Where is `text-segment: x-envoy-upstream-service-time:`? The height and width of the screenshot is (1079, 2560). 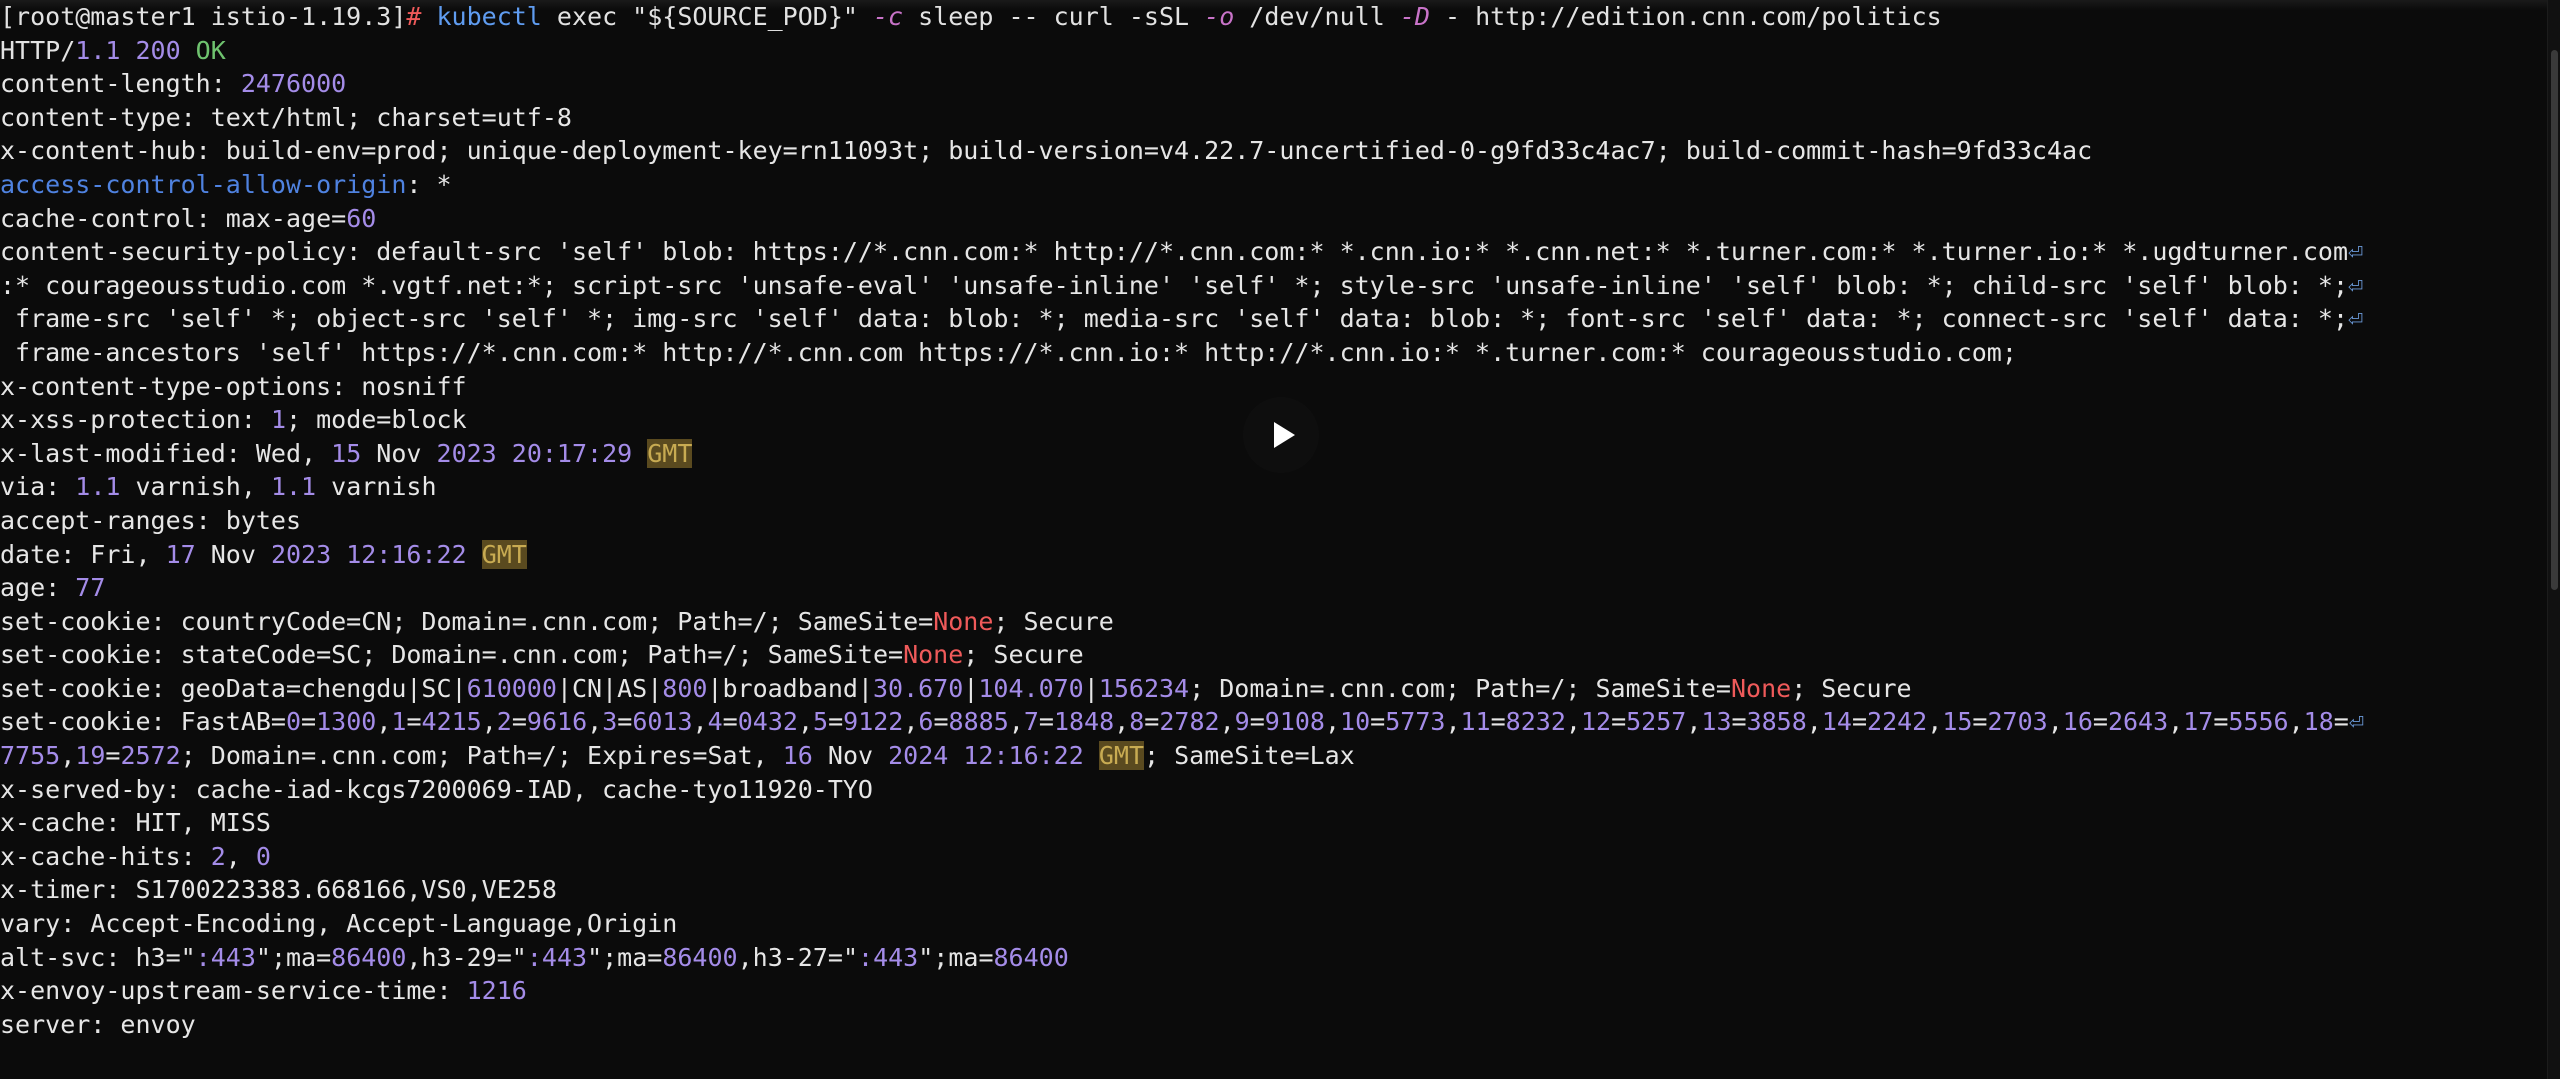
text-segment: x-envoy-upstream-service-time: is located at coordinates (233, 991).